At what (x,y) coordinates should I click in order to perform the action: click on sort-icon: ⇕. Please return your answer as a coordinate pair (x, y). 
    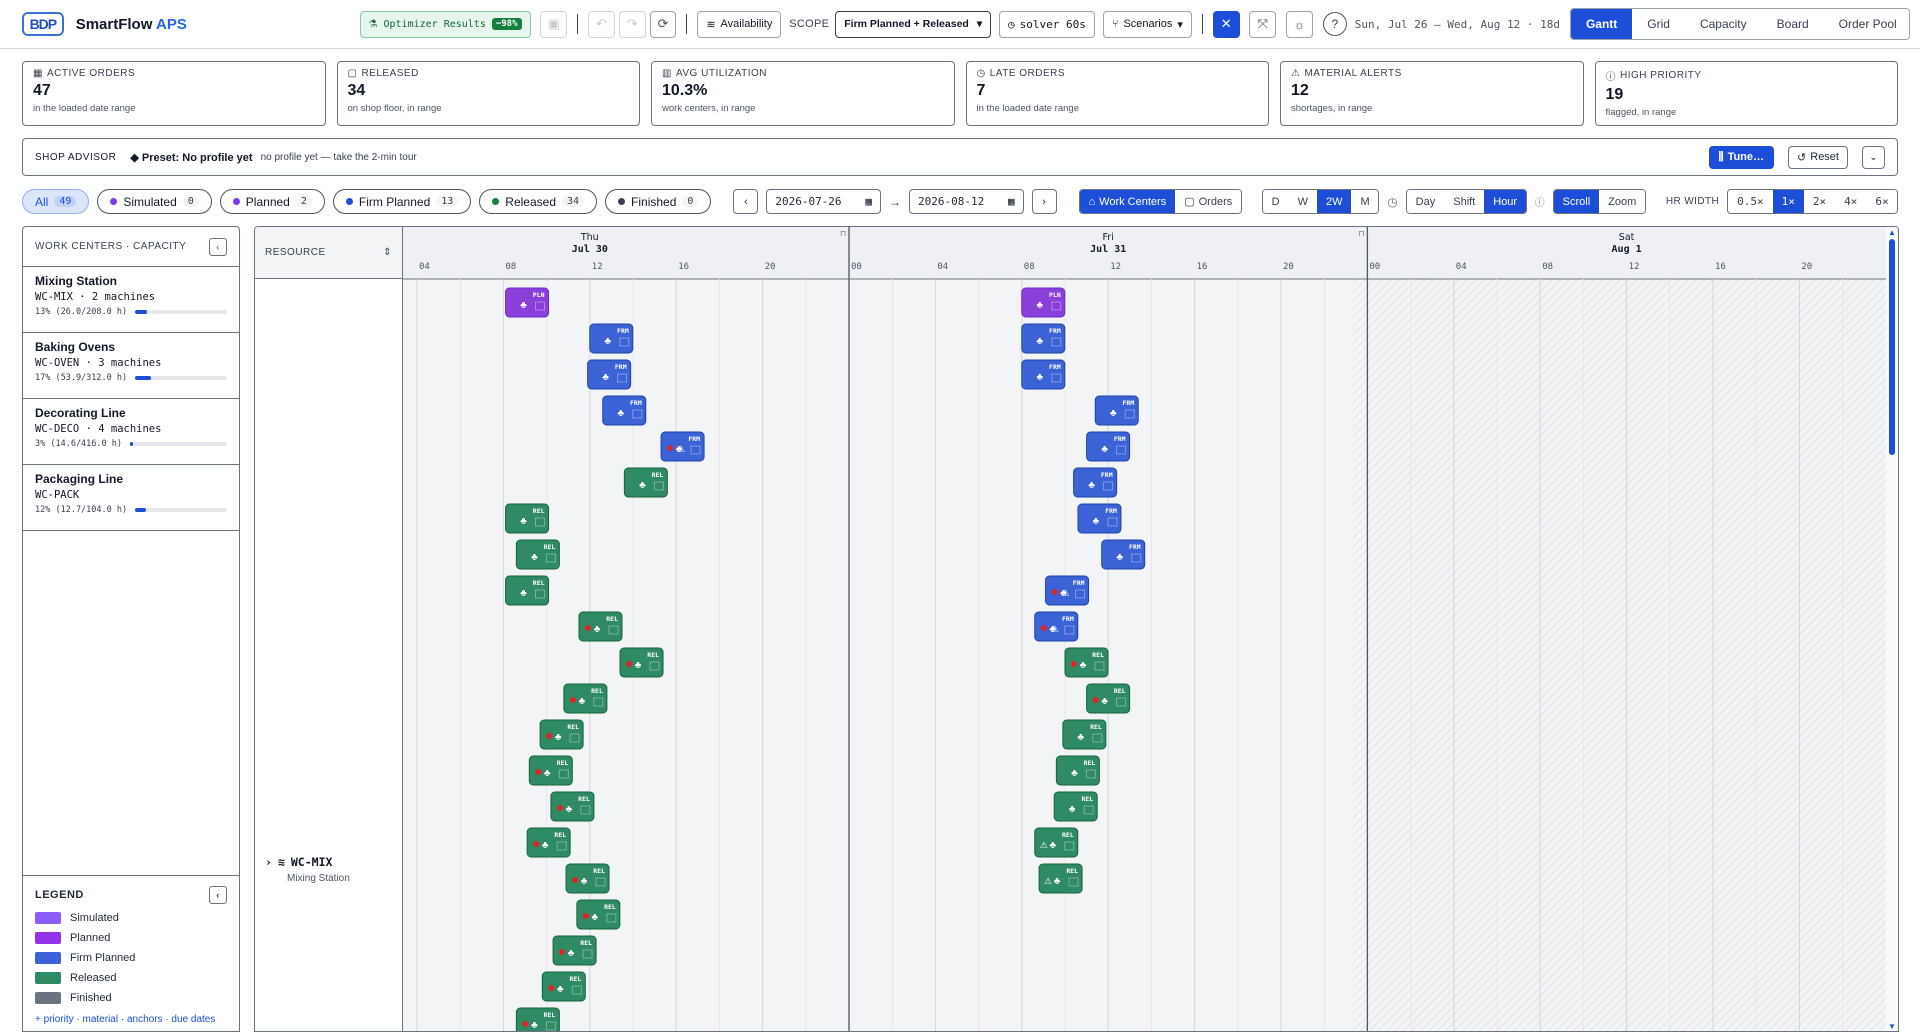
    Looking at the image, I should click on (387, 252).